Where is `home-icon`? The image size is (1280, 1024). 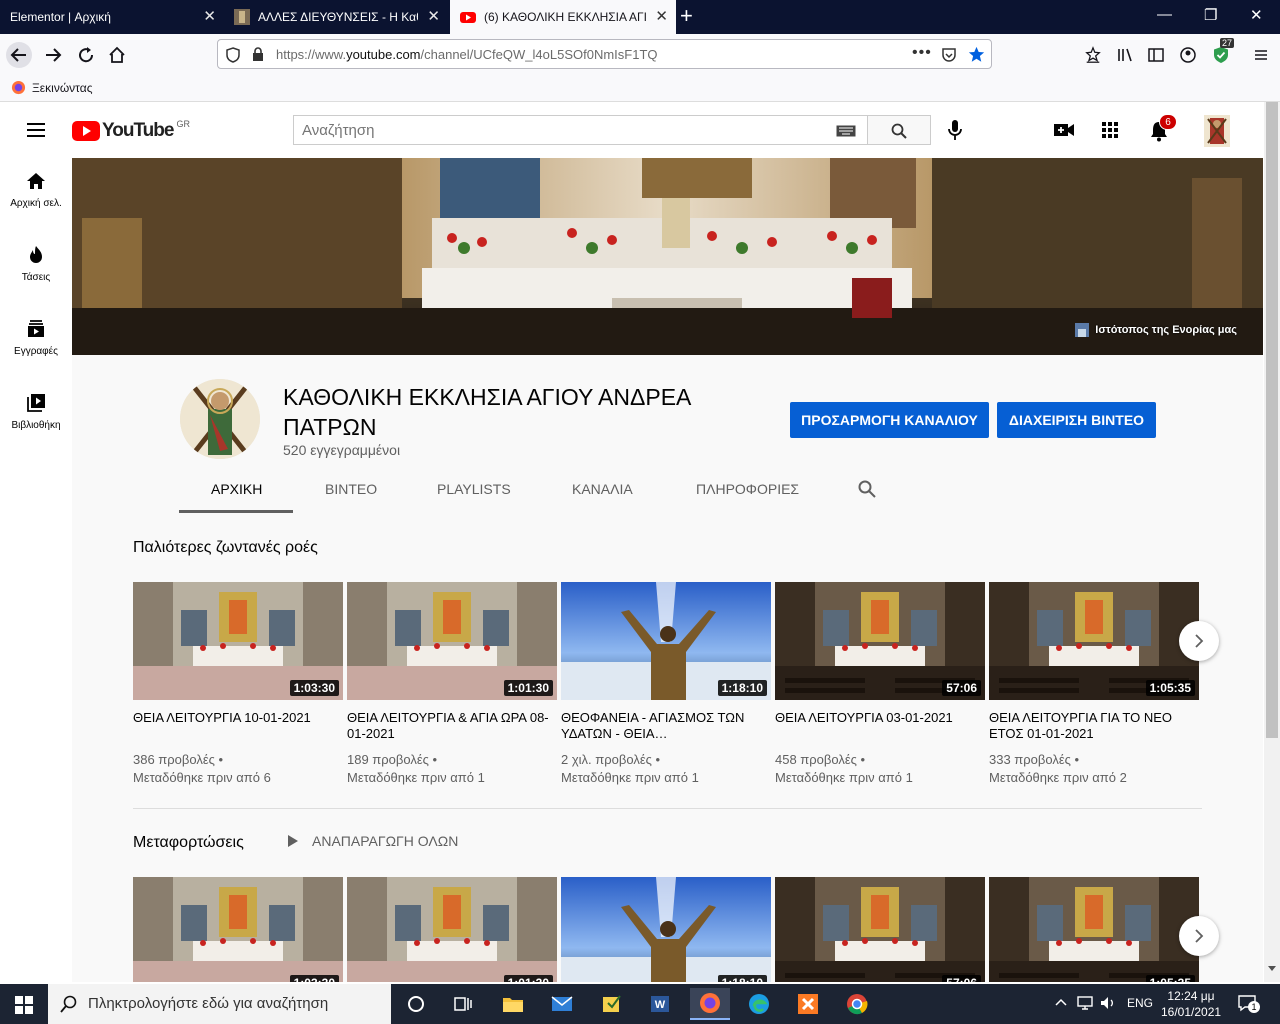
home-icon is located at coordinates (117, 55).